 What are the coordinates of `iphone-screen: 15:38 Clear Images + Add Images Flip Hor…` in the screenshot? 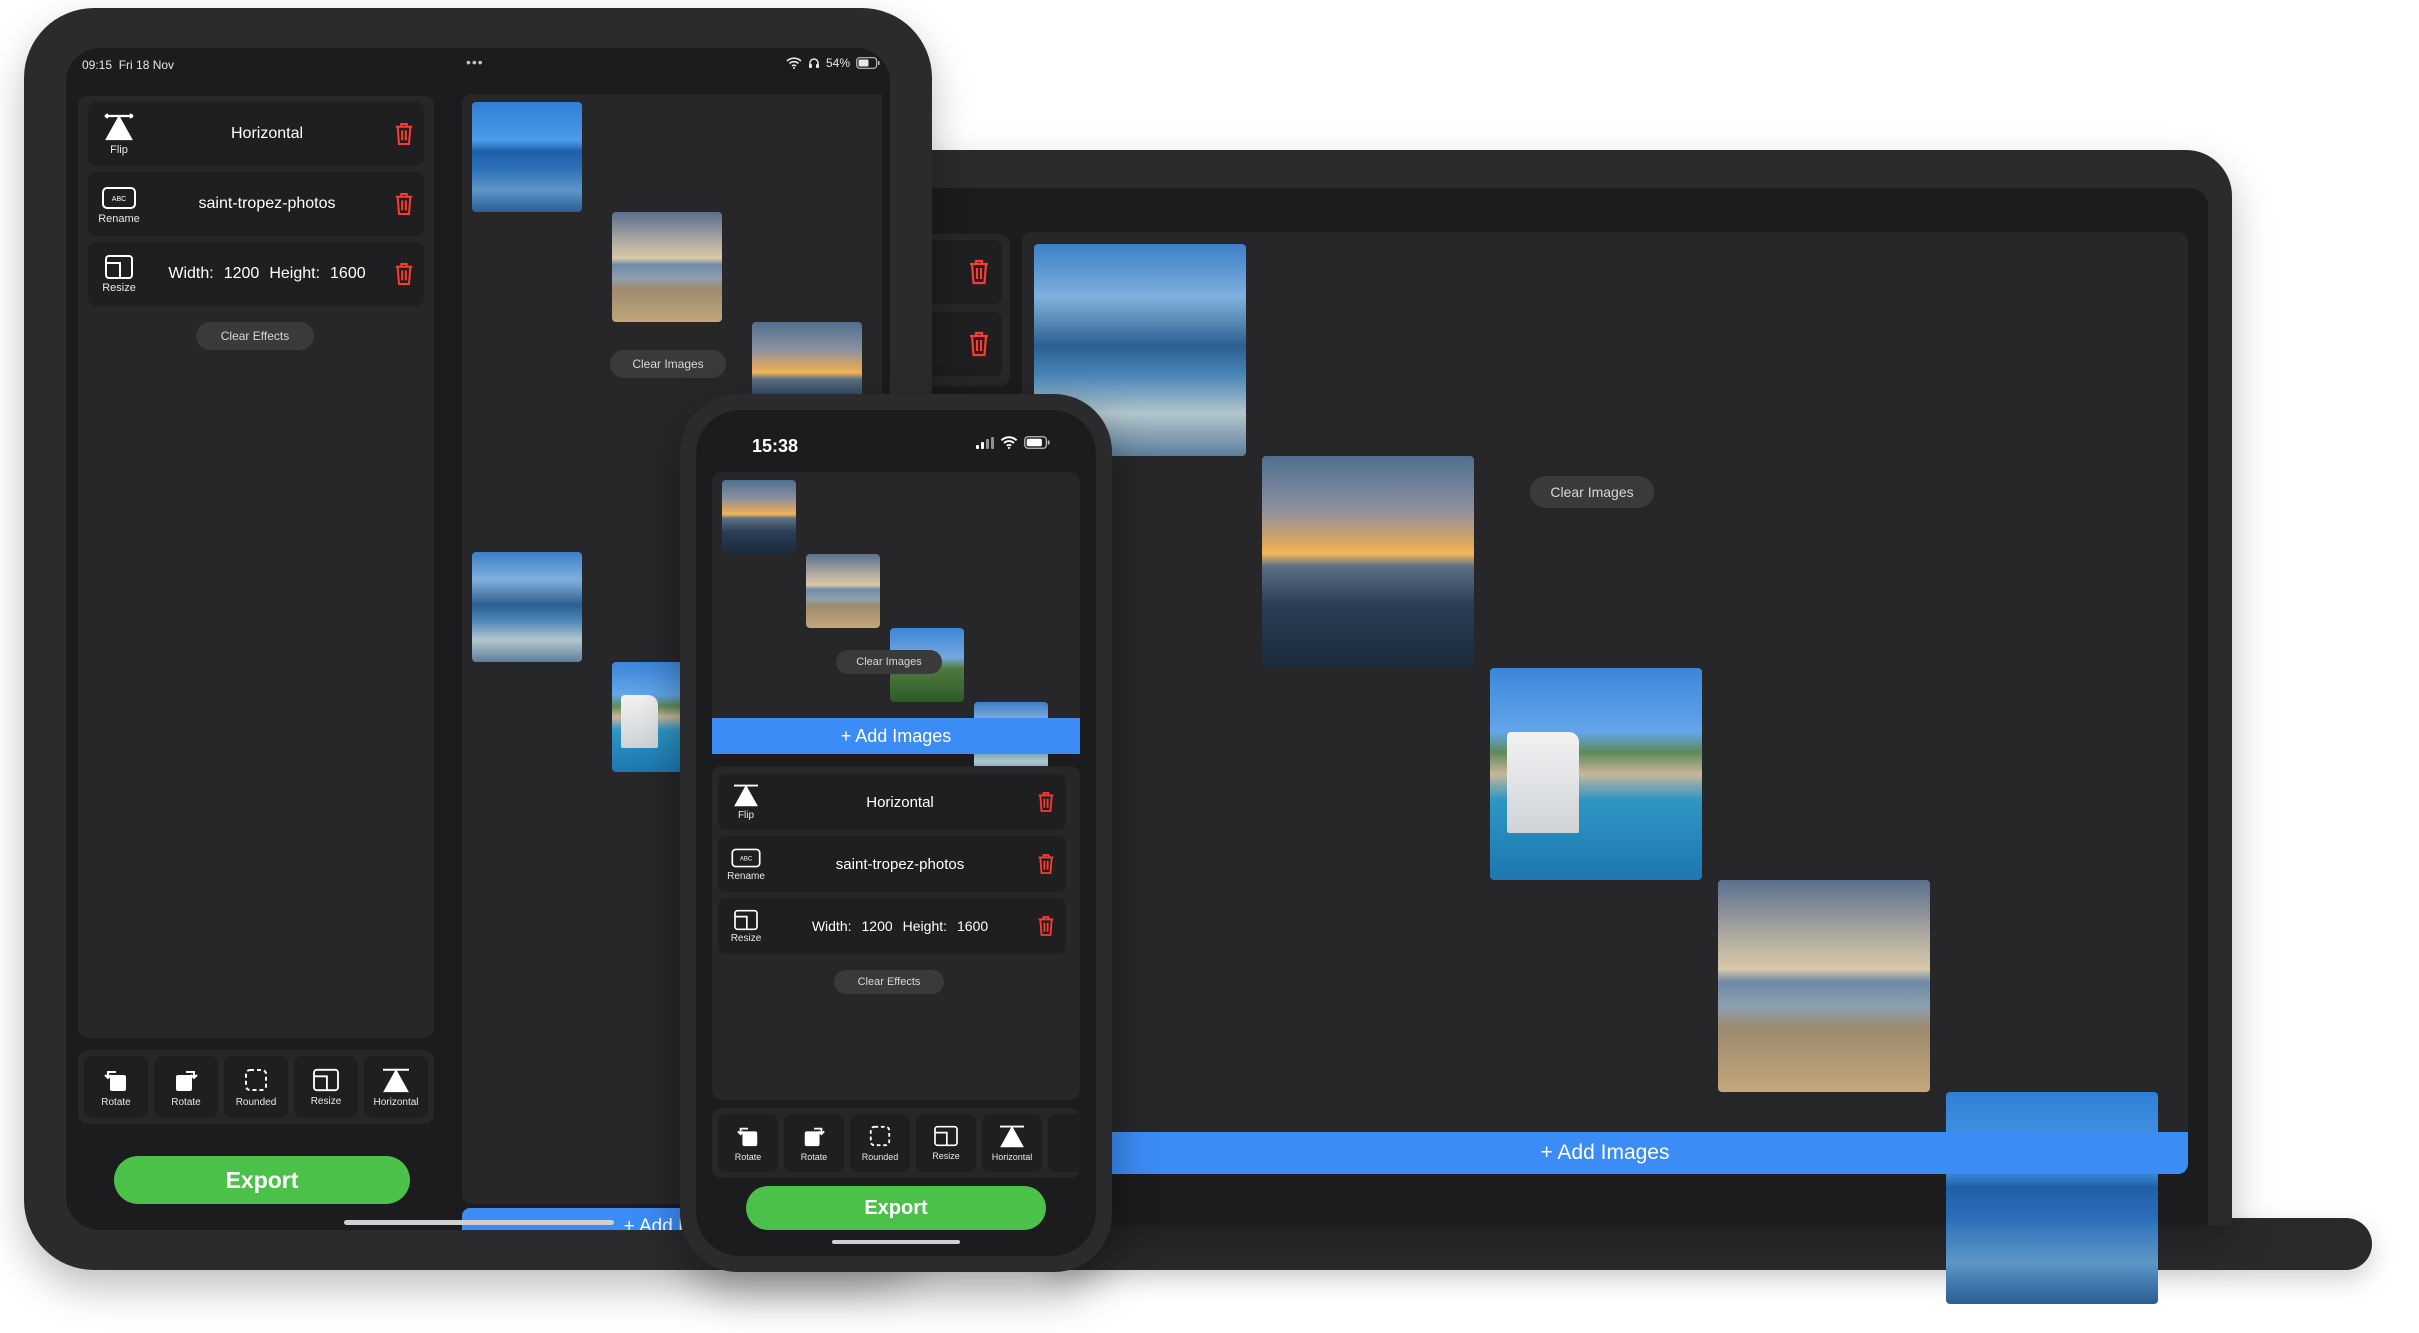 It's located at (896, 833).